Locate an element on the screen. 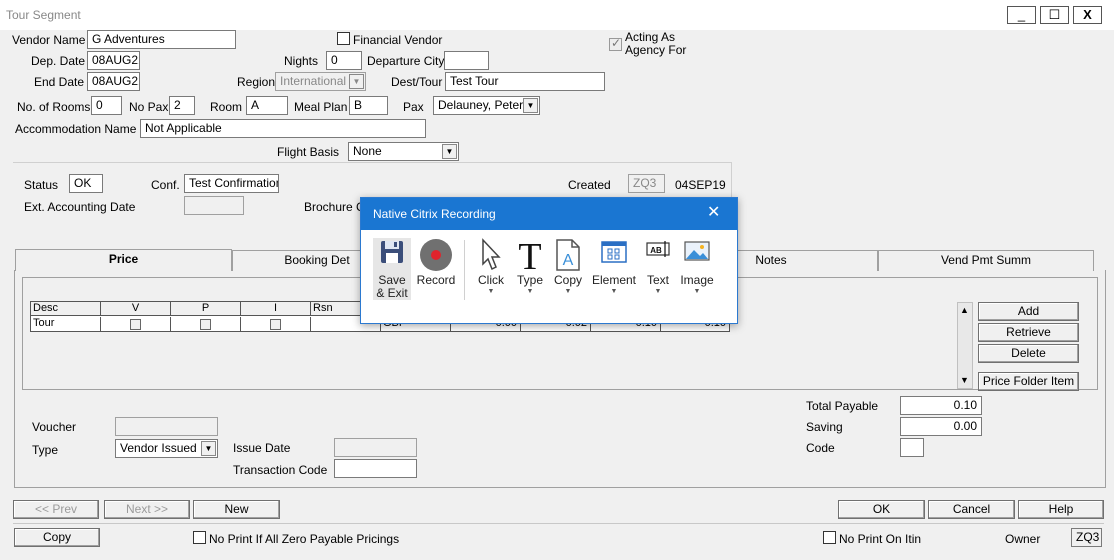 Image resolution: width=1114 pixels, height=560 pixels. minimize-button: _ is located at coordinates (1021, 15).